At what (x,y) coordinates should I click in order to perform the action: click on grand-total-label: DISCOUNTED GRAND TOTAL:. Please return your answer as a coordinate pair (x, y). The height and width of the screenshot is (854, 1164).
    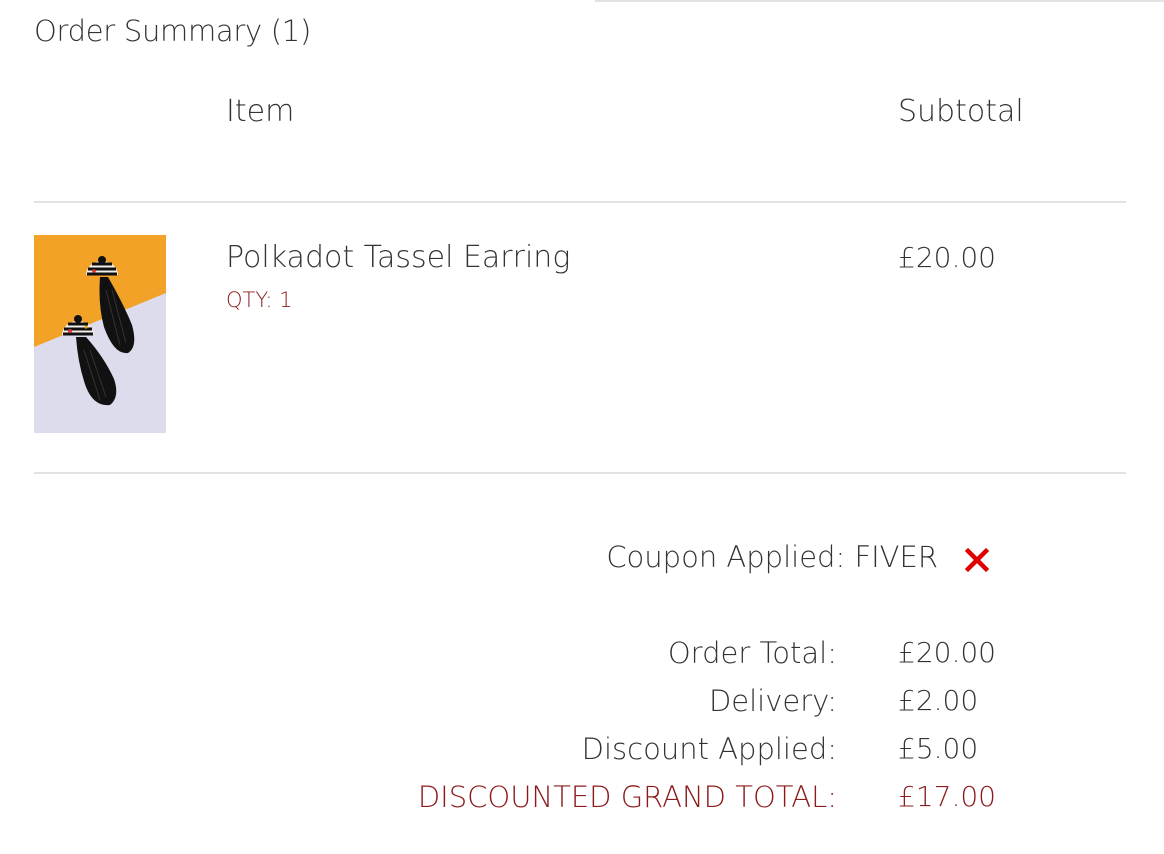
    Looking at the image, I should click on (627, 797).